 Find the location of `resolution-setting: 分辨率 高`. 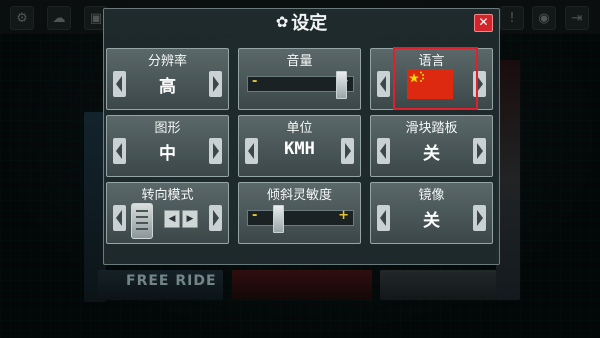

resolution-setting: 分辨率 高 is located at coordinates (167, 79).